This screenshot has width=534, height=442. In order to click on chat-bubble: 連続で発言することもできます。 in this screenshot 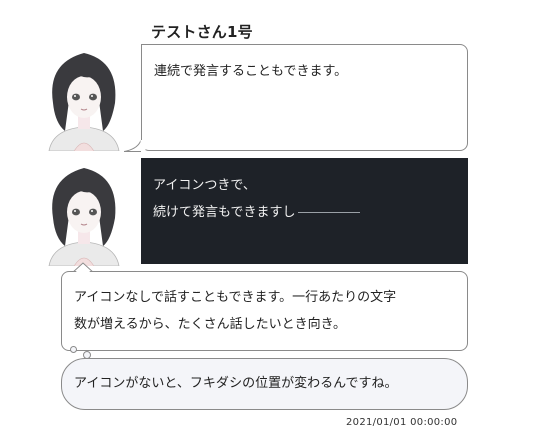, I will do `click(304, 97)`.